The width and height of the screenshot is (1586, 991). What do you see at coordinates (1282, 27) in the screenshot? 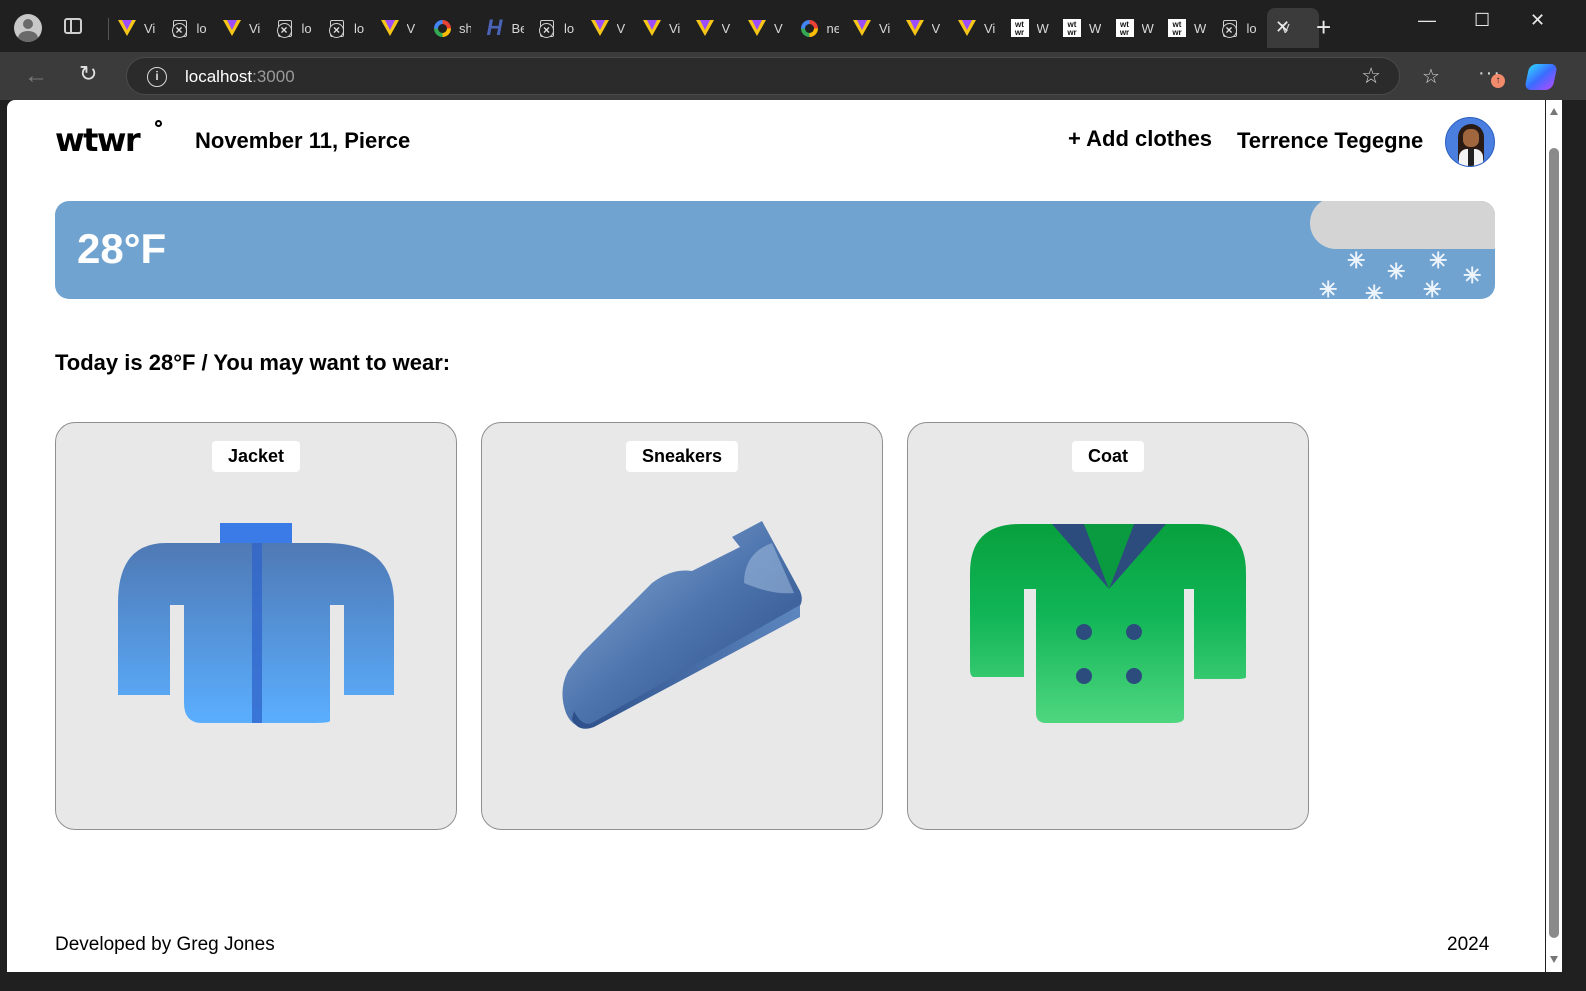
I see `close-tab-icon: ✕` at bounding box center [1282, 27].